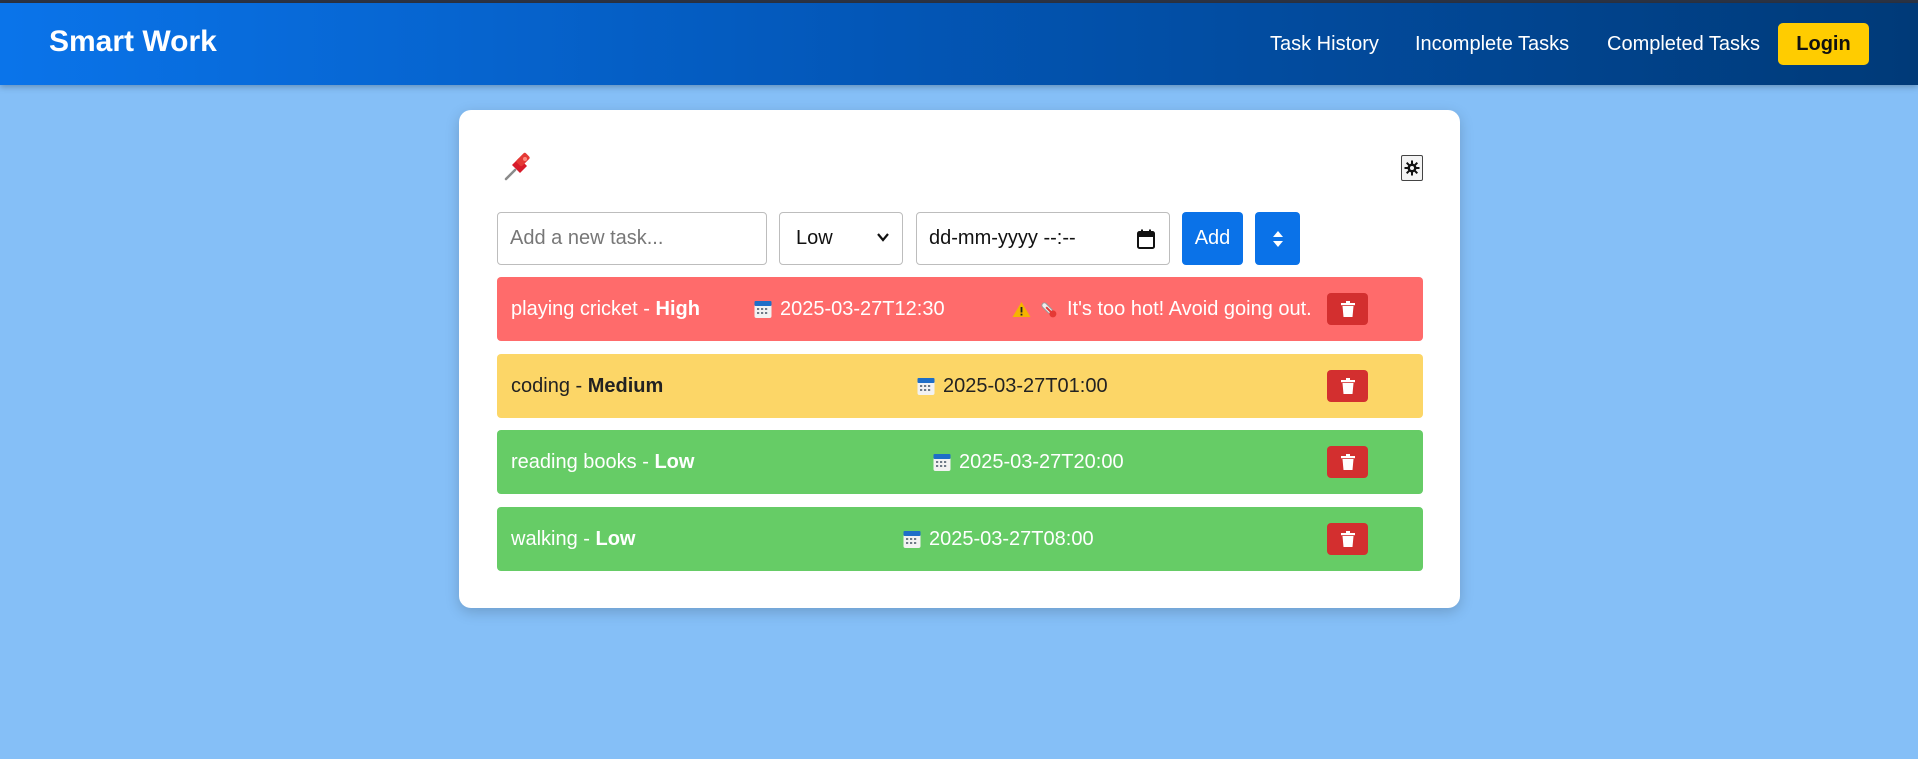 This screenshot has width=1918, height=759. Describe the element at coordinates (1823, 44) in the screenshot. I see `login-button: Login` at that location.